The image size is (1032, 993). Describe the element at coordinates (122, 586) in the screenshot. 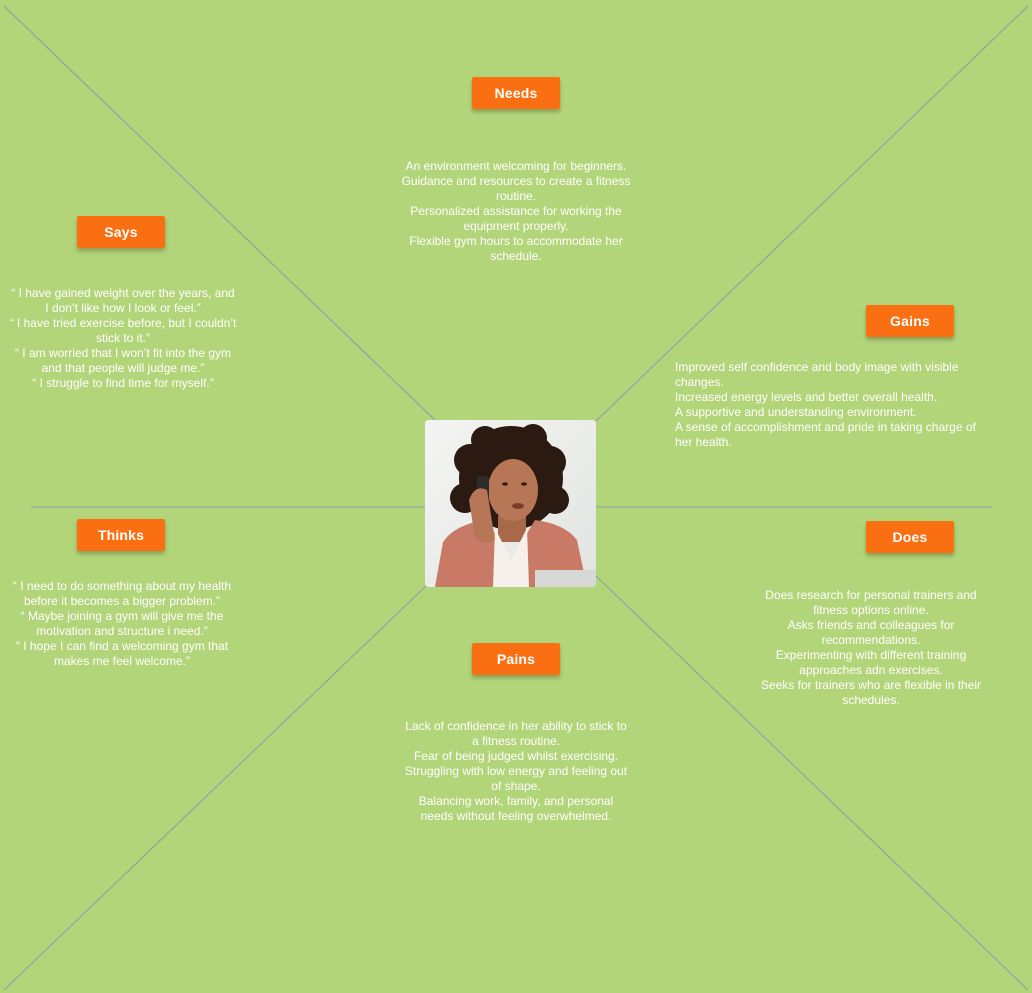

I see `note-line: “ I need to do something about my health` at that location.